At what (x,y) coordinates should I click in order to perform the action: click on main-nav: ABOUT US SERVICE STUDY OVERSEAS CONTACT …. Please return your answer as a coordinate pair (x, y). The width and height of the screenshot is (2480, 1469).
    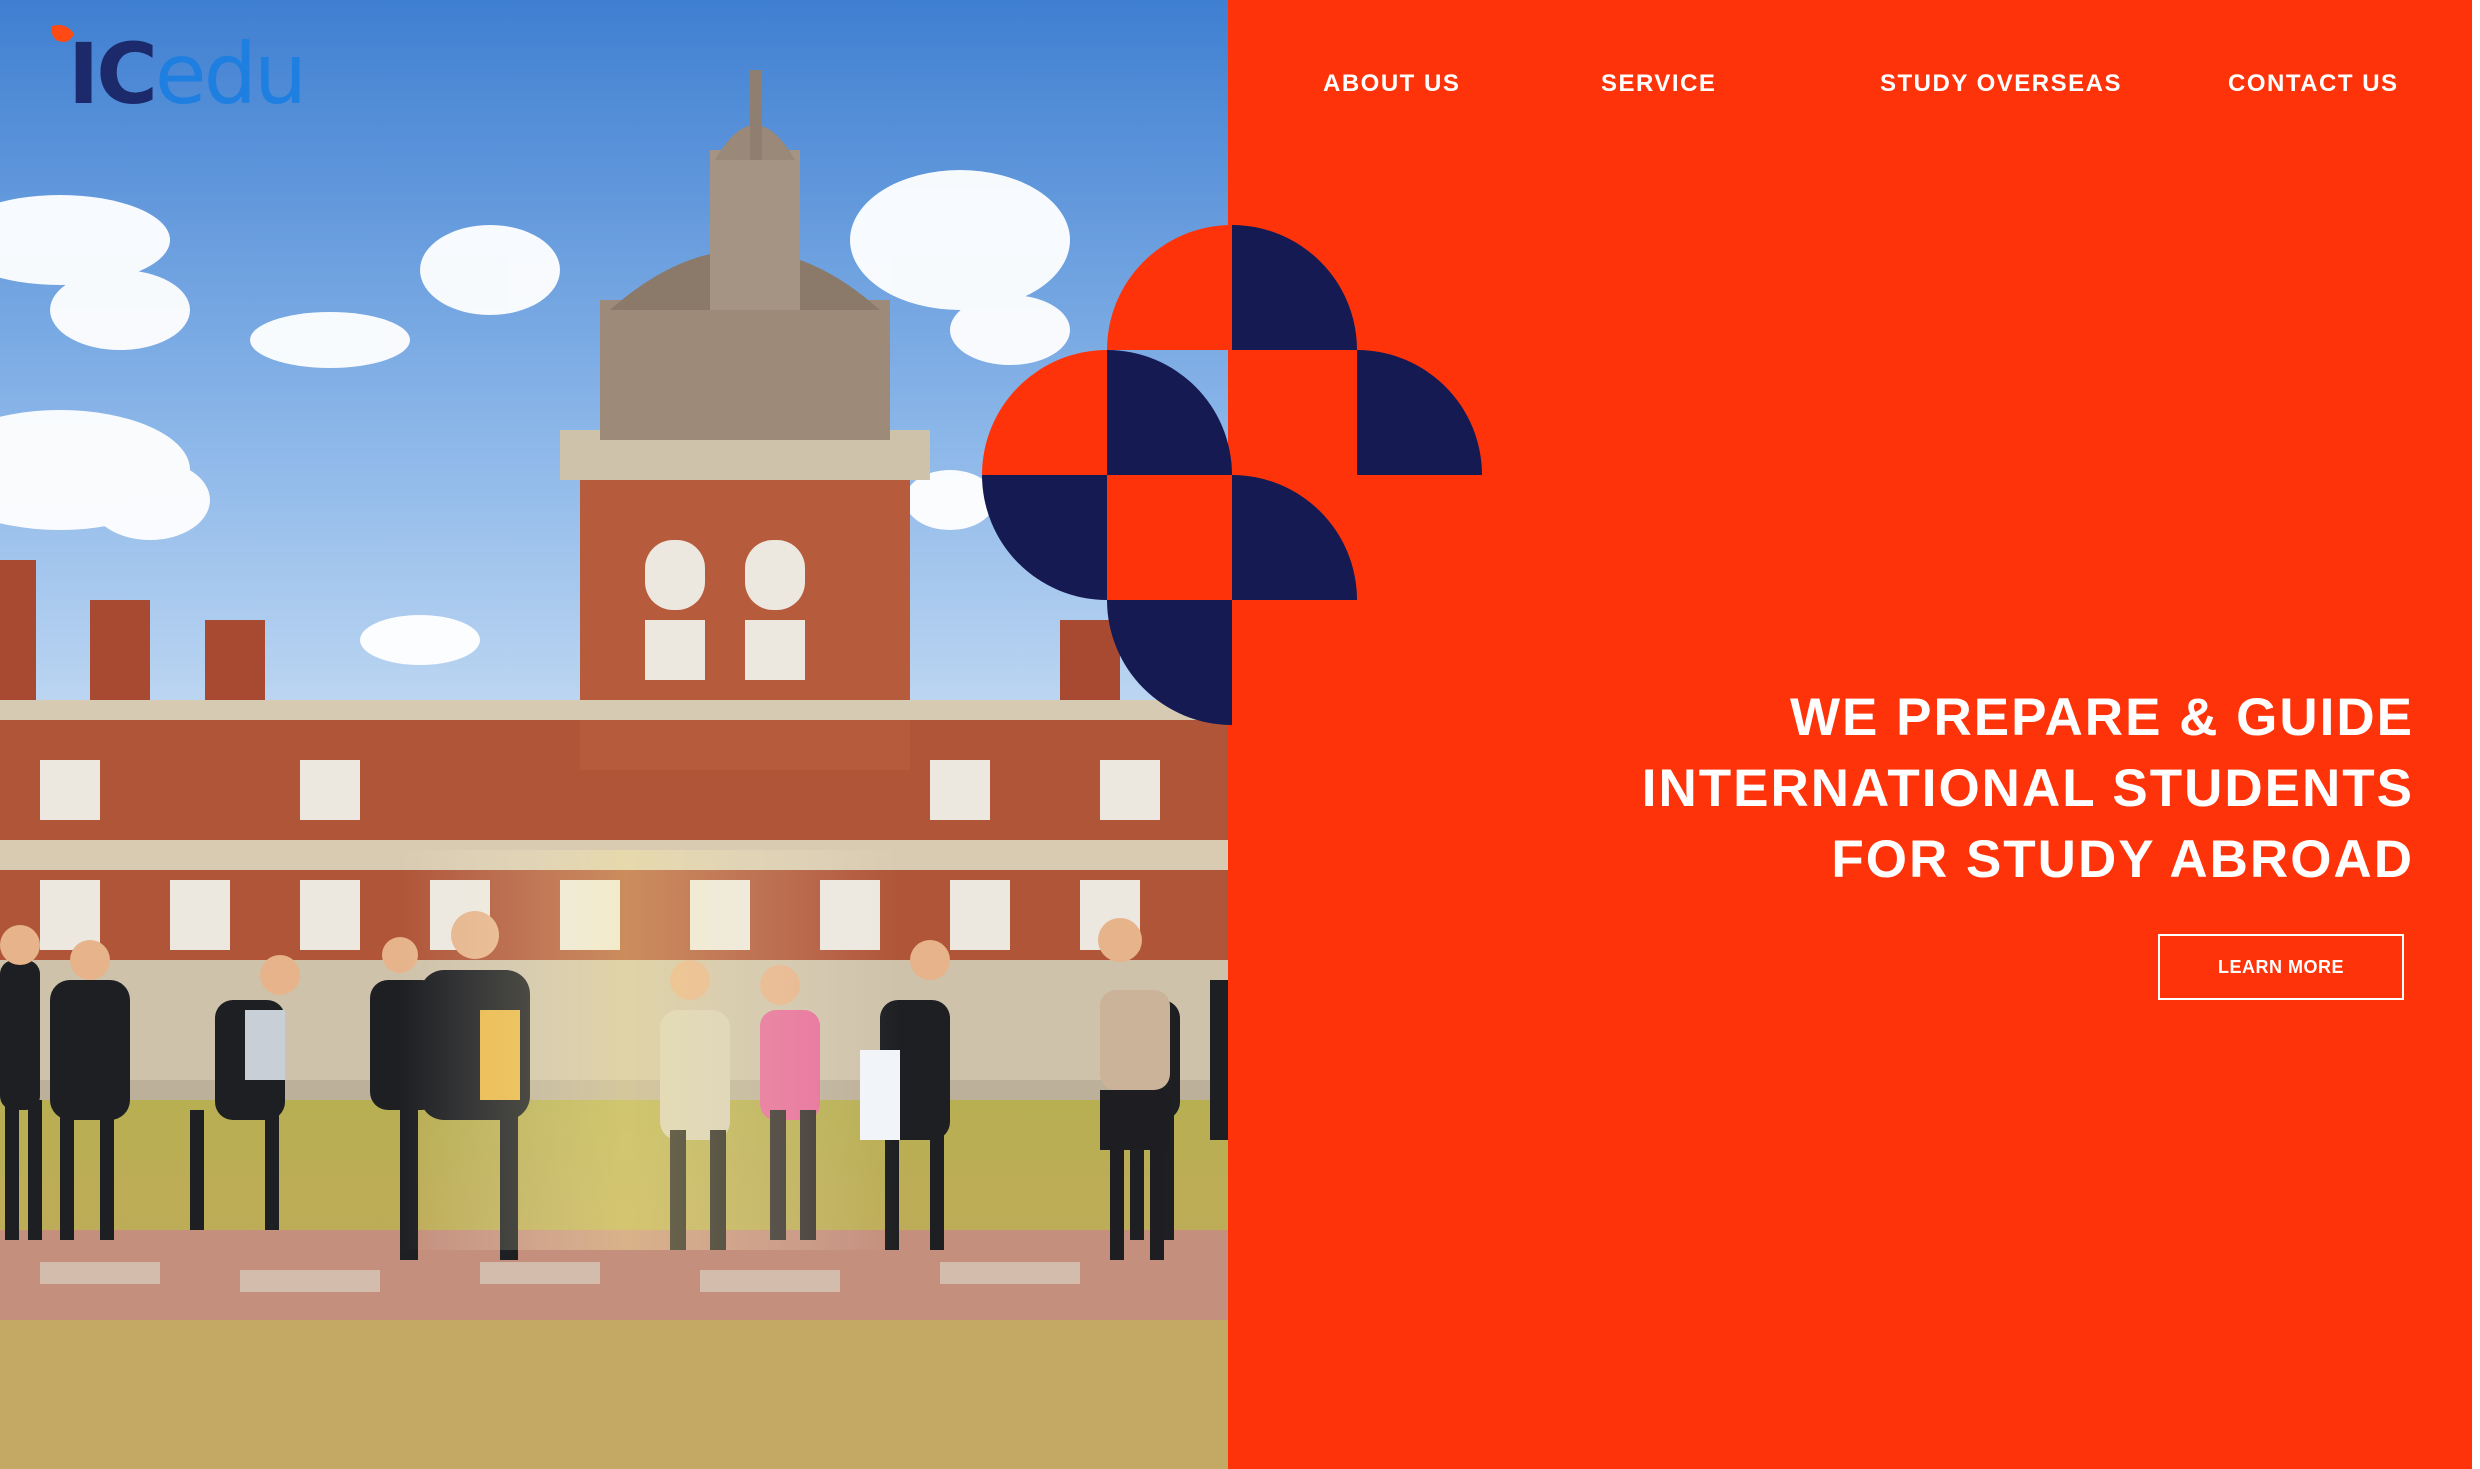
    Looking at the image, I should click on (1240, 90).